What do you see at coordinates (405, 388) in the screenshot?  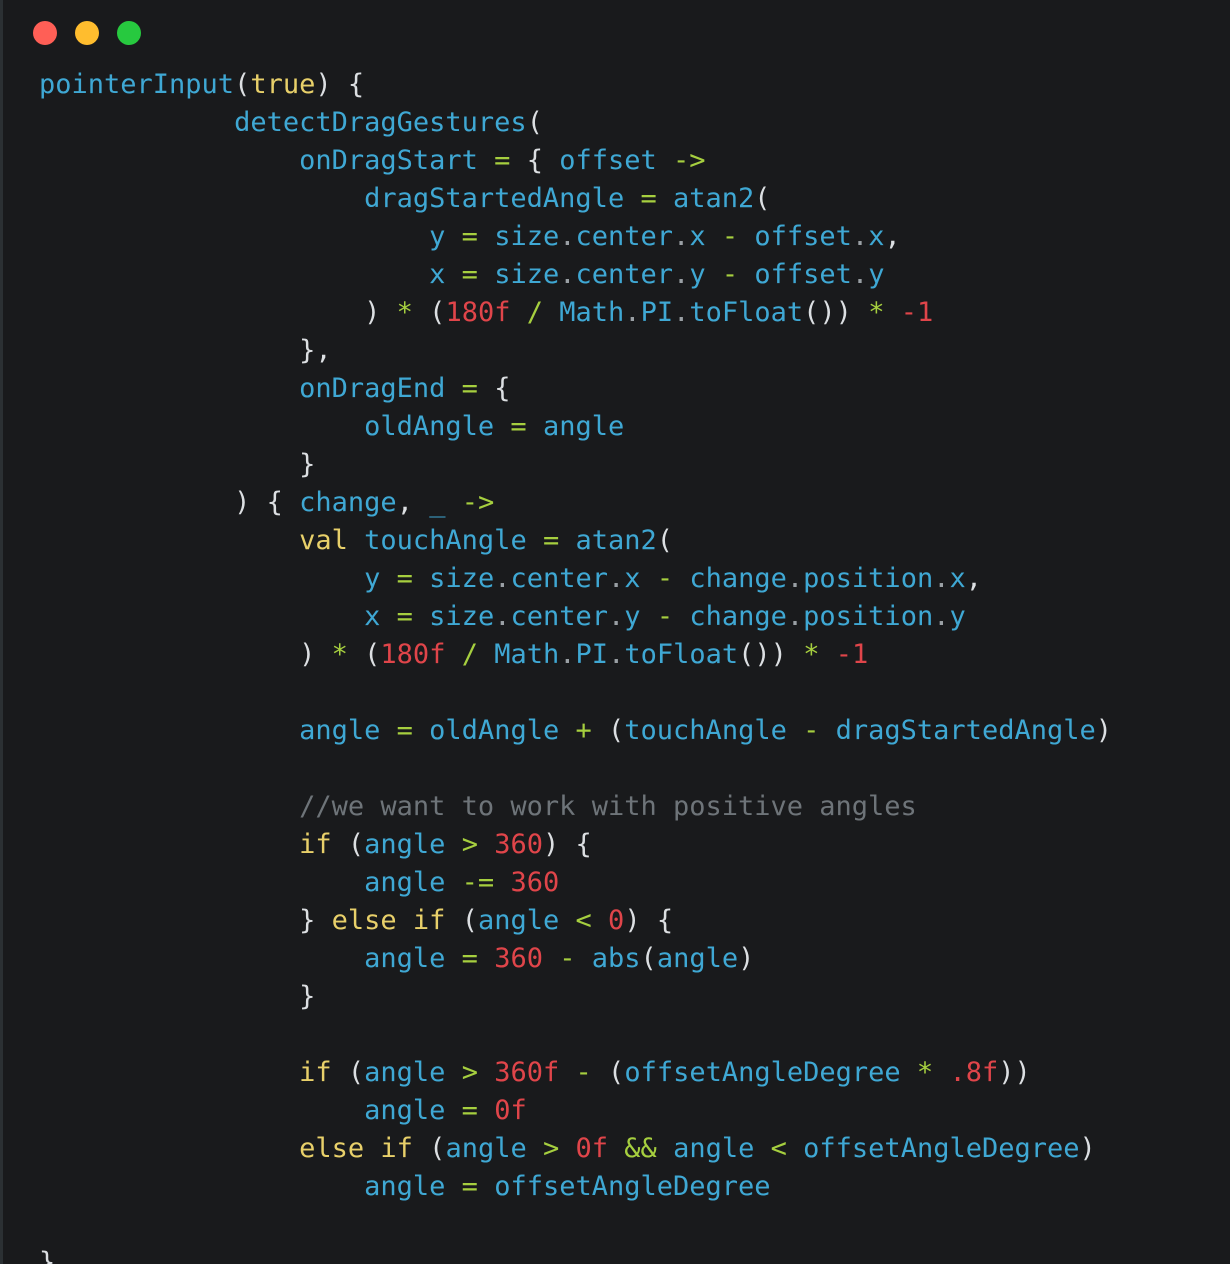 I see `code-line: onDragEnd = {` at bounding box center [405, 388].